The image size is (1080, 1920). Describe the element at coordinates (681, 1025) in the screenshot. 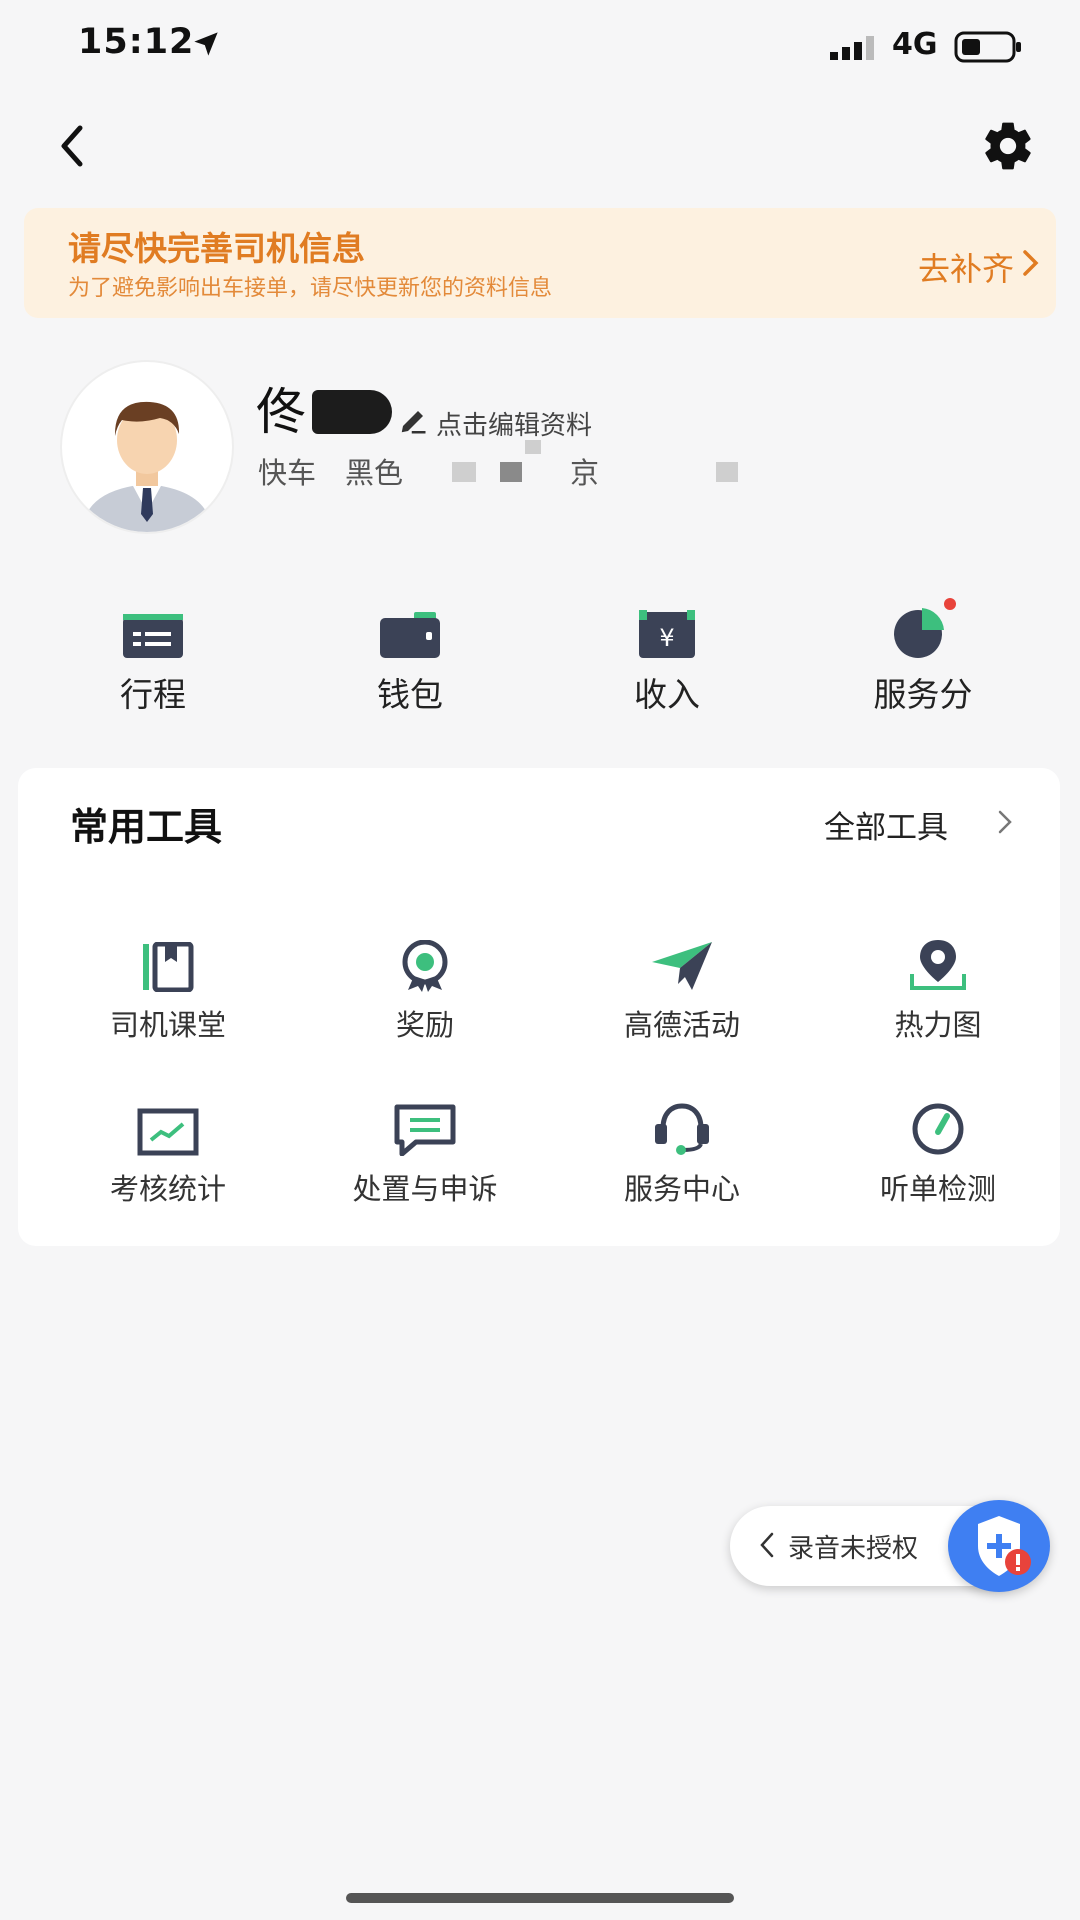

I see `tool-label: 高德活动` at that location.